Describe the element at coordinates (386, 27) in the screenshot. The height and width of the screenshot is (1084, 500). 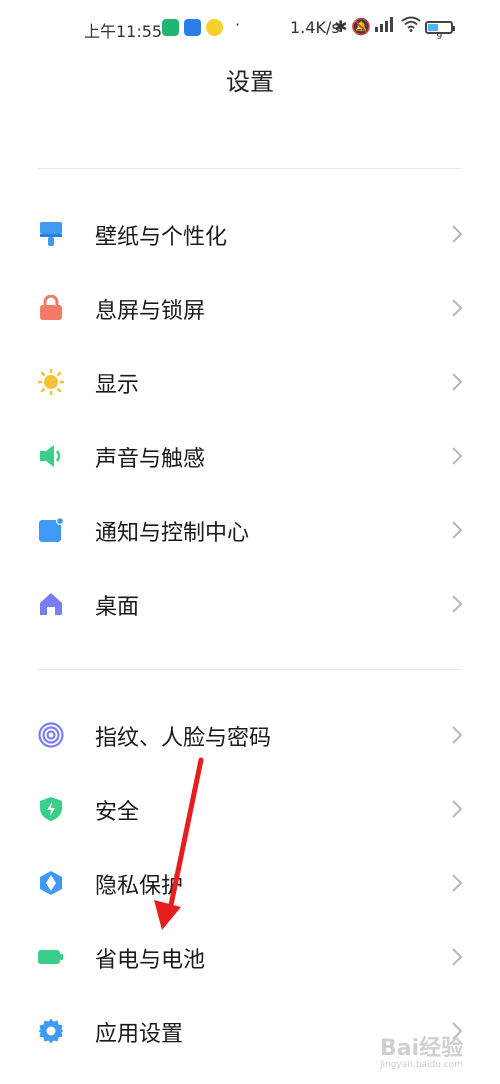
I see `signal-icon` at that location.